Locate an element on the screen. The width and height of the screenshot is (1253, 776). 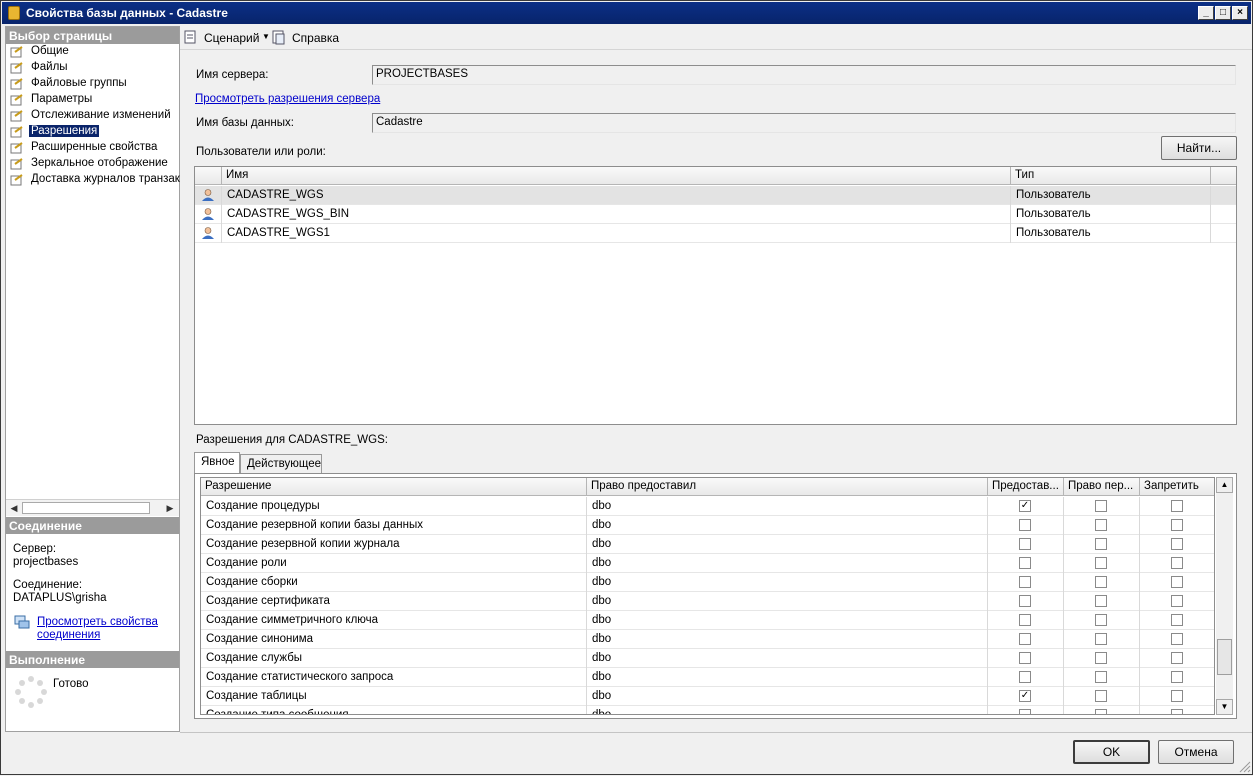
users-name-column-header: Имя is located at coordinates (616, 176).